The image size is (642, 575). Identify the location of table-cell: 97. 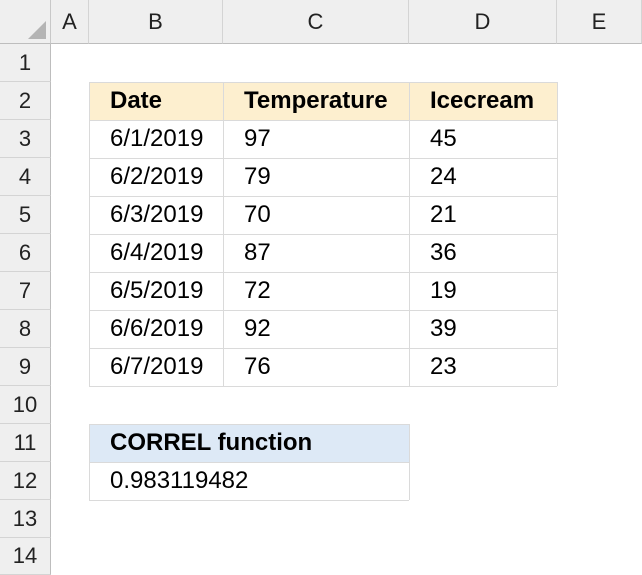
(316, 139).